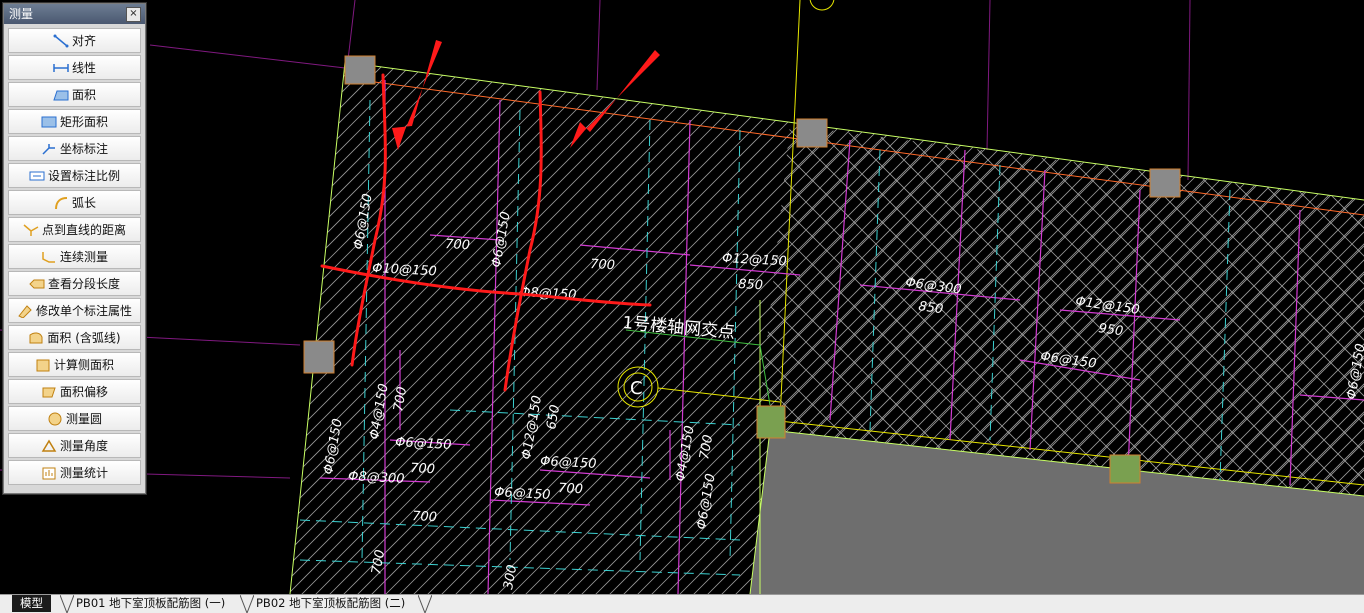 The width and height of the screenshot is (1364, 613). What do you see at coordinates (21, 14) in the screenshot?
I see `measure-panel-title-text: 测量` at bounding box center [21, 14].